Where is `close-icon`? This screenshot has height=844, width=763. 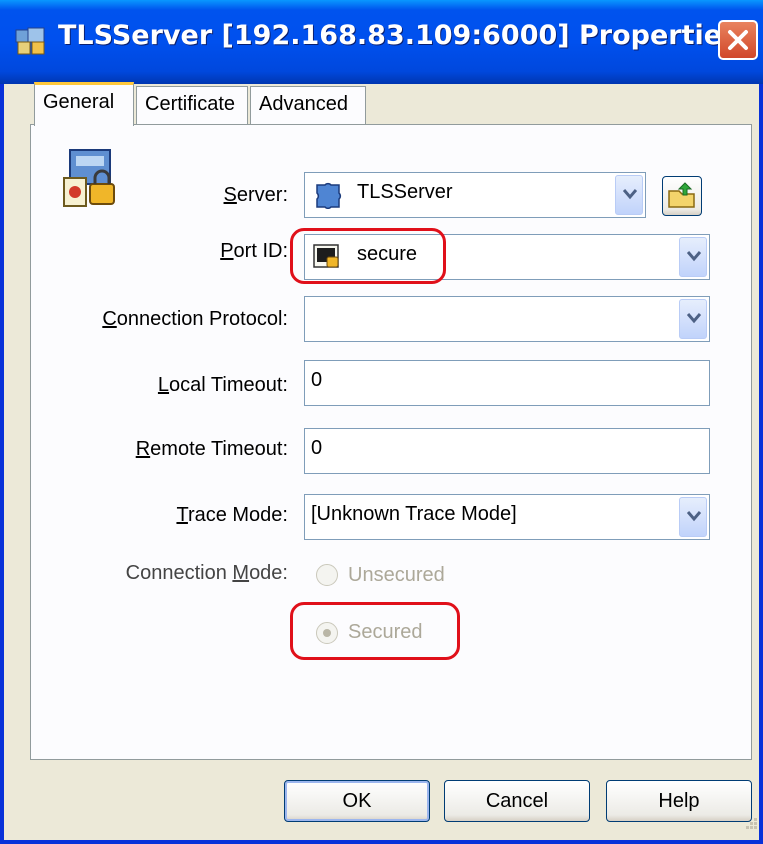 close-icon is located at coordinates (738, 40).